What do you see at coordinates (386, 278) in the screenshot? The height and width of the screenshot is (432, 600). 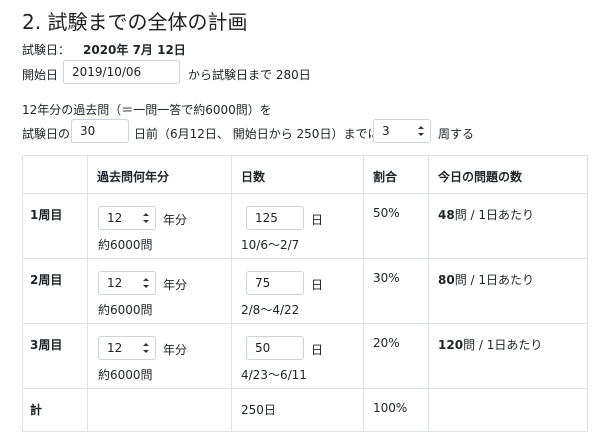 I see `ratio-value: 30%` at bounding box center [386, 278].